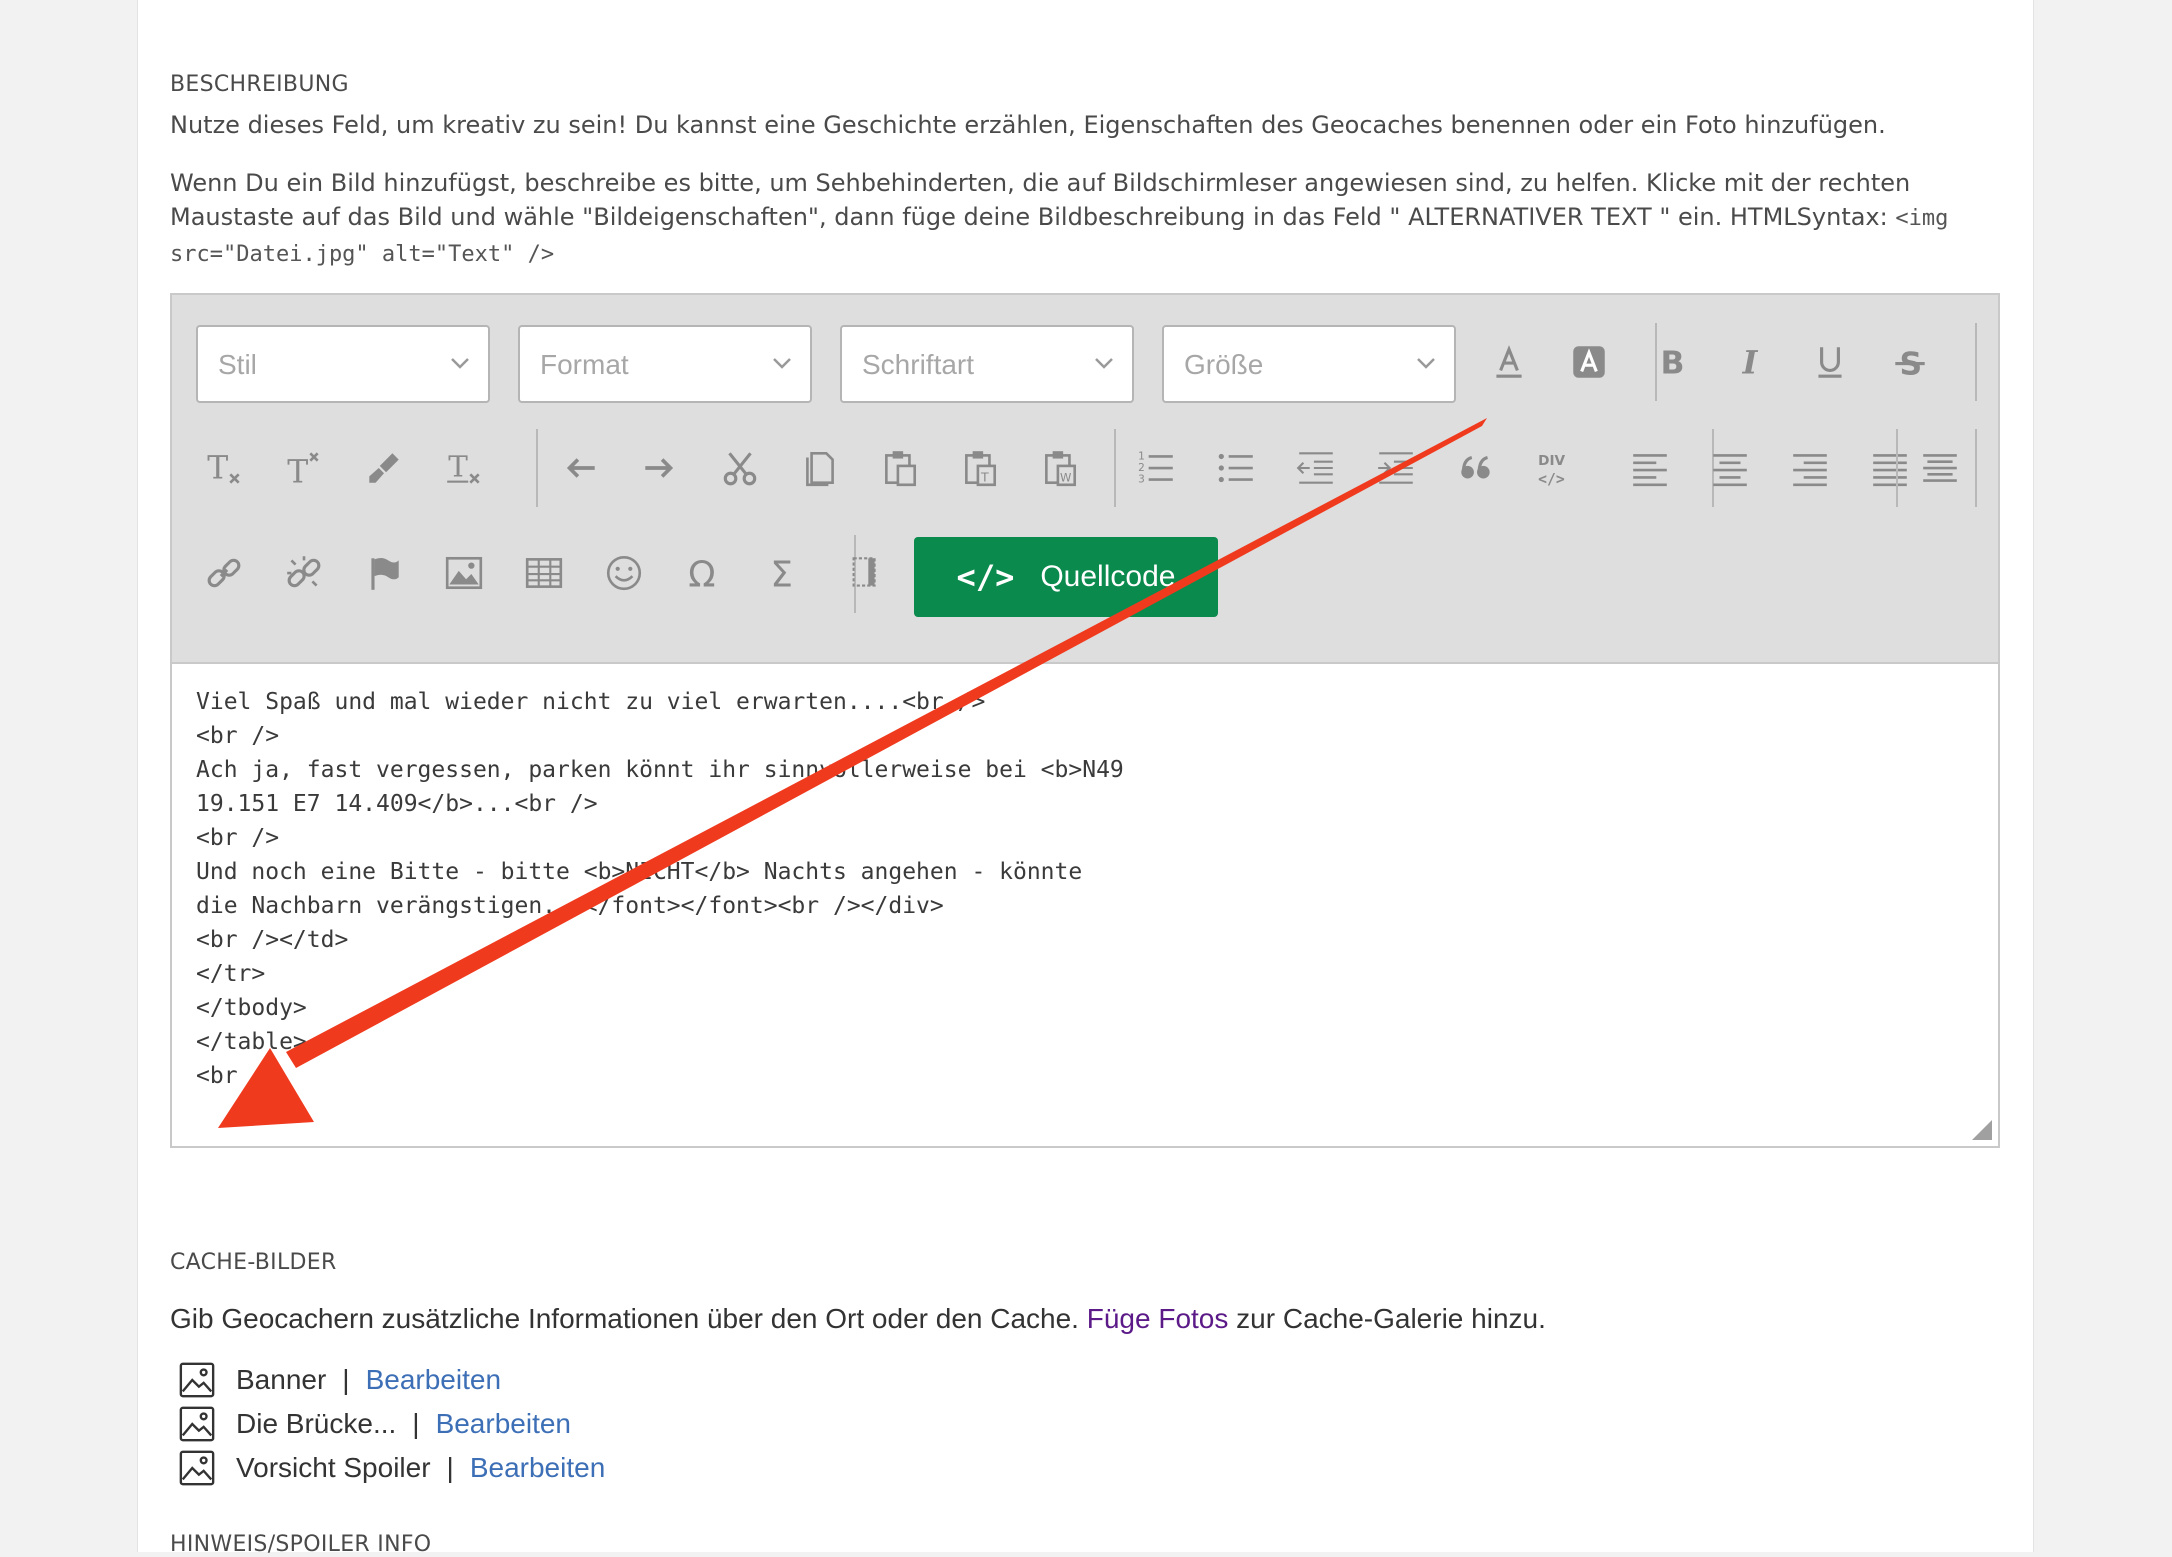 This screenshot has height=1557, width=2172. I want to click on align-right-icon, so click(1810, 470).